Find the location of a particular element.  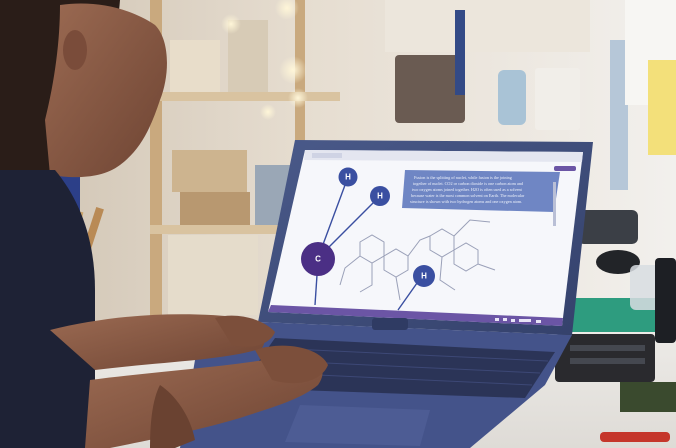

screen-toolbar is located at coordinates (443, 156).